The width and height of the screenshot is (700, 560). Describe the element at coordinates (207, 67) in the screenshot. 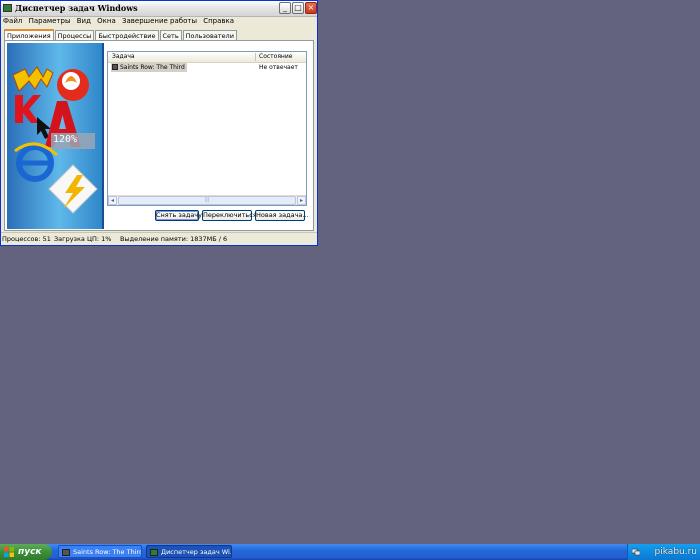

I see `list-item: Saints Row: The Third Не отвечает` at that location.